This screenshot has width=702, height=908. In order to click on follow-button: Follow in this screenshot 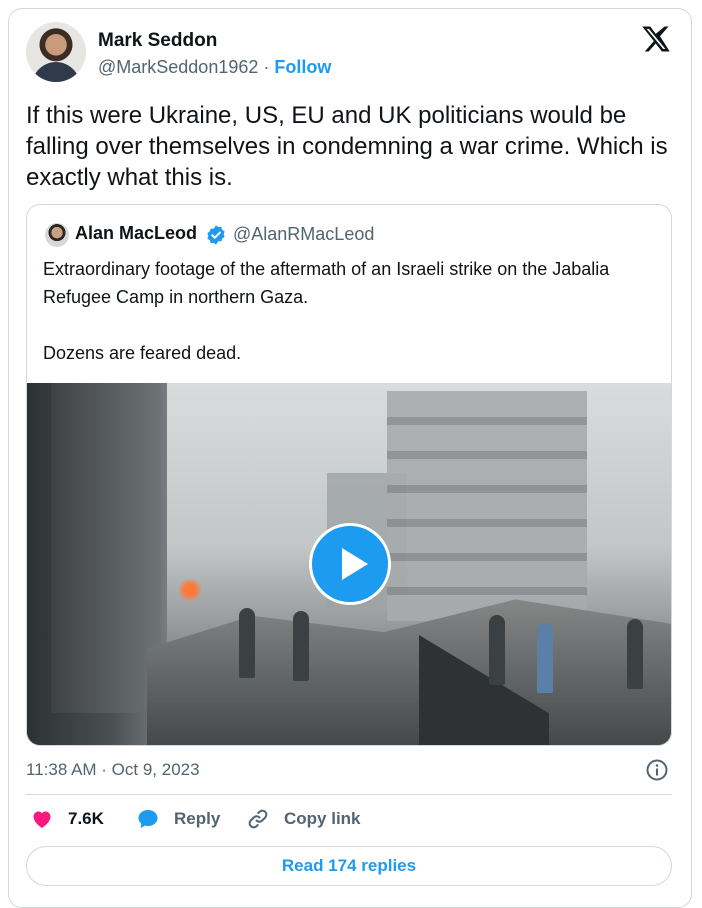, I will do `click(302, 67)`.